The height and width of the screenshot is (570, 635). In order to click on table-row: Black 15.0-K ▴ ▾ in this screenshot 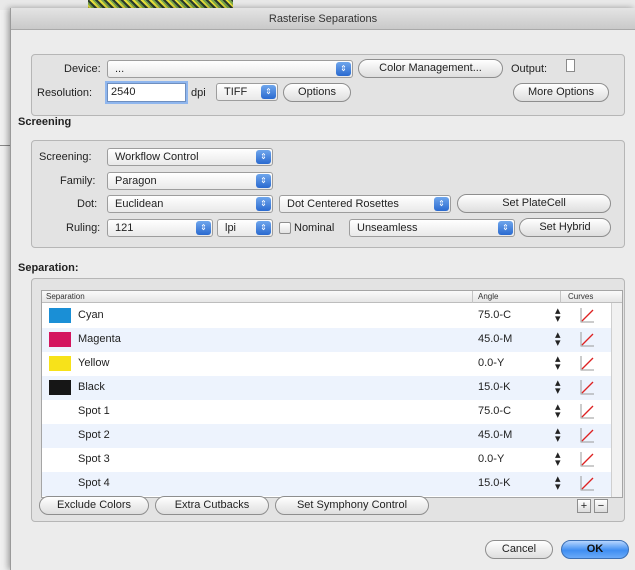, I will do `click(327, 388)`.